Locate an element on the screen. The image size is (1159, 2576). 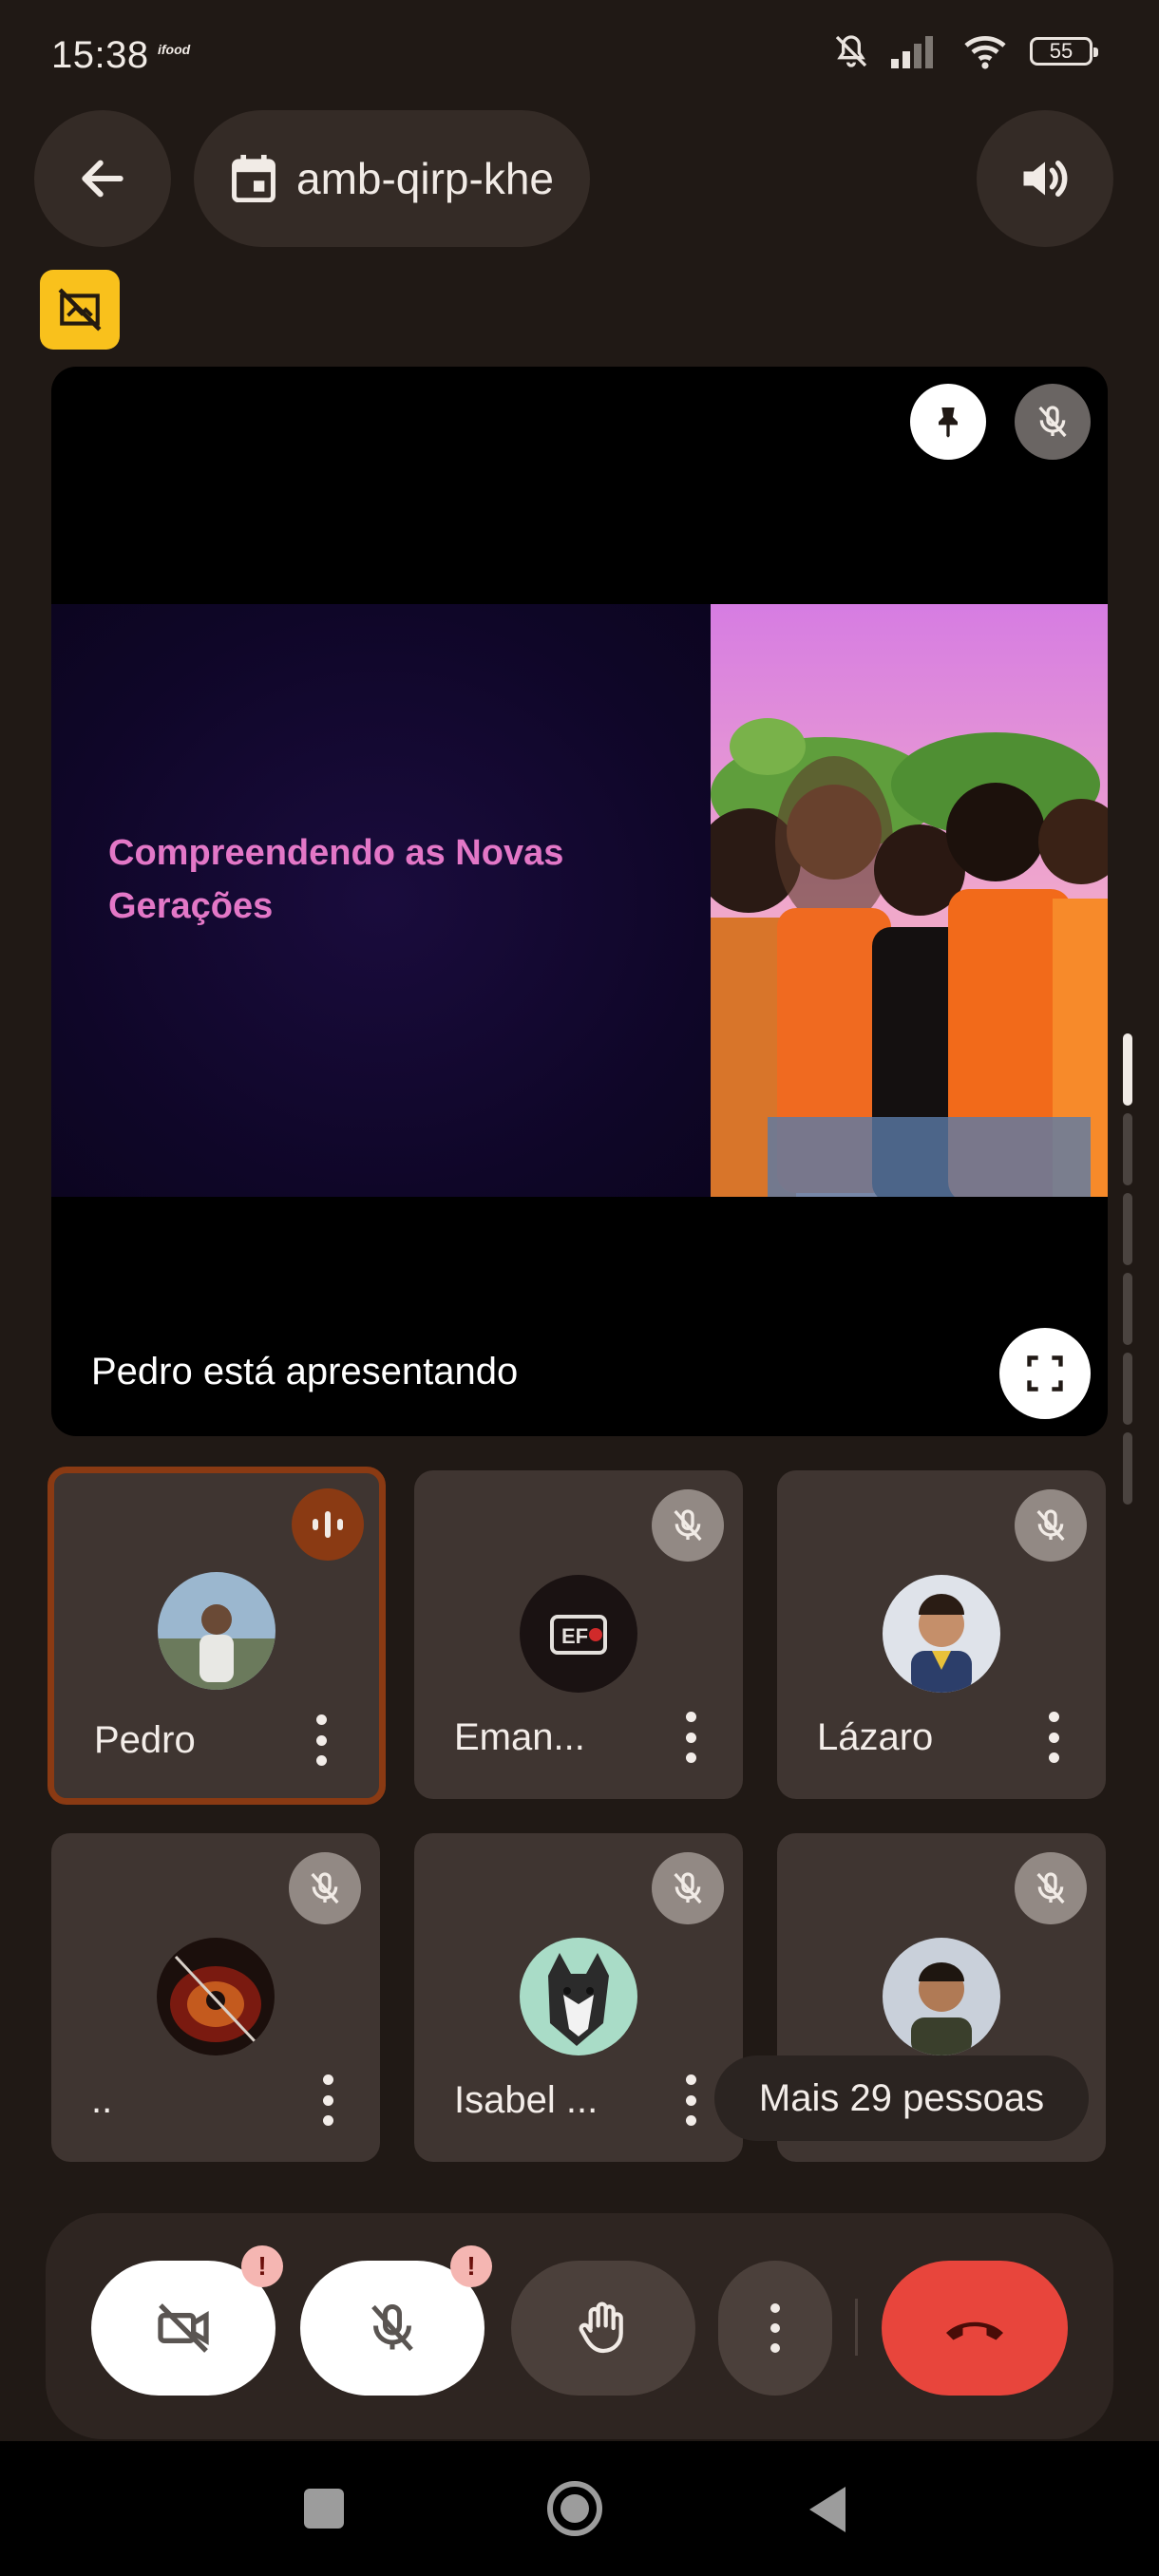
pin-icon is located at coordinates (948, 422).